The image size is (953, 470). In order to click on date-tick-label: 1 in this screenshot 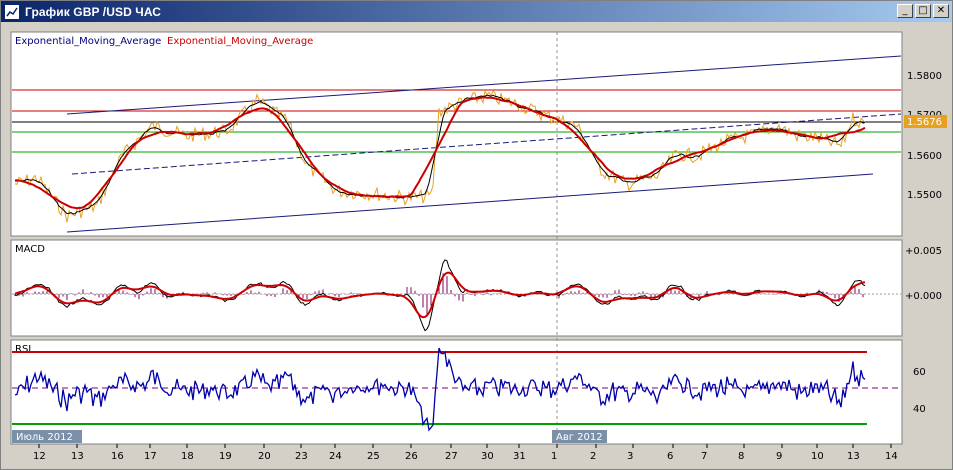, I will do `click(554, 456)`.